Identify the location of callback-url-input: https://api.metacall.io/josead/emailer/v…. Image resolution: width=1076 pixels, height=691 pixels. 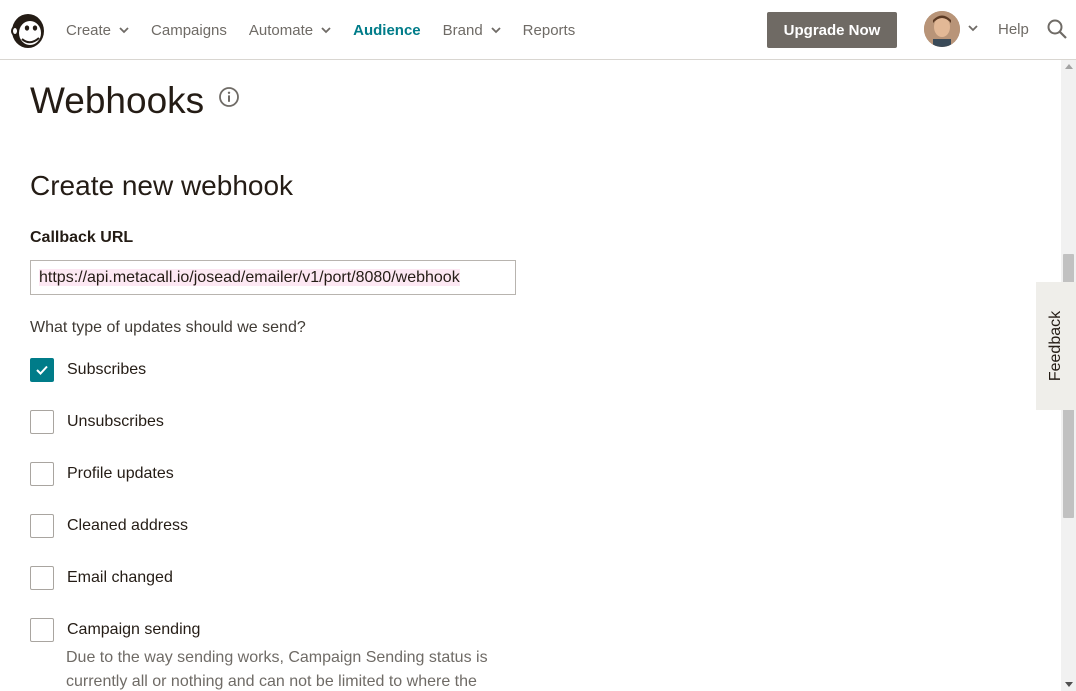
(273, 277).